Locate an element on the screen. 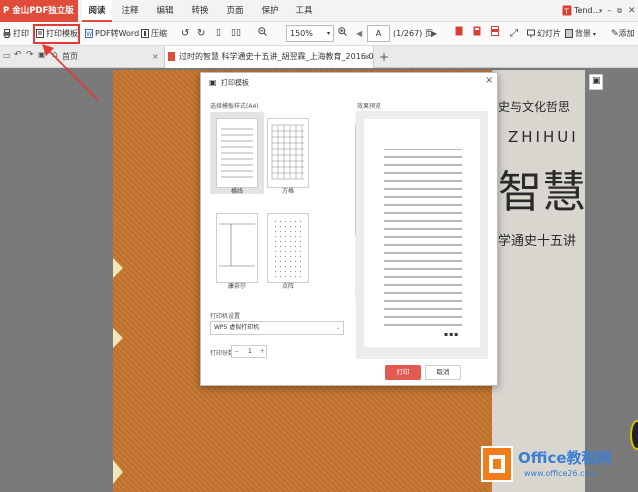 The image size is (638, 492). watermark-brand: Office教程网 is located at coordinates (565, 458).